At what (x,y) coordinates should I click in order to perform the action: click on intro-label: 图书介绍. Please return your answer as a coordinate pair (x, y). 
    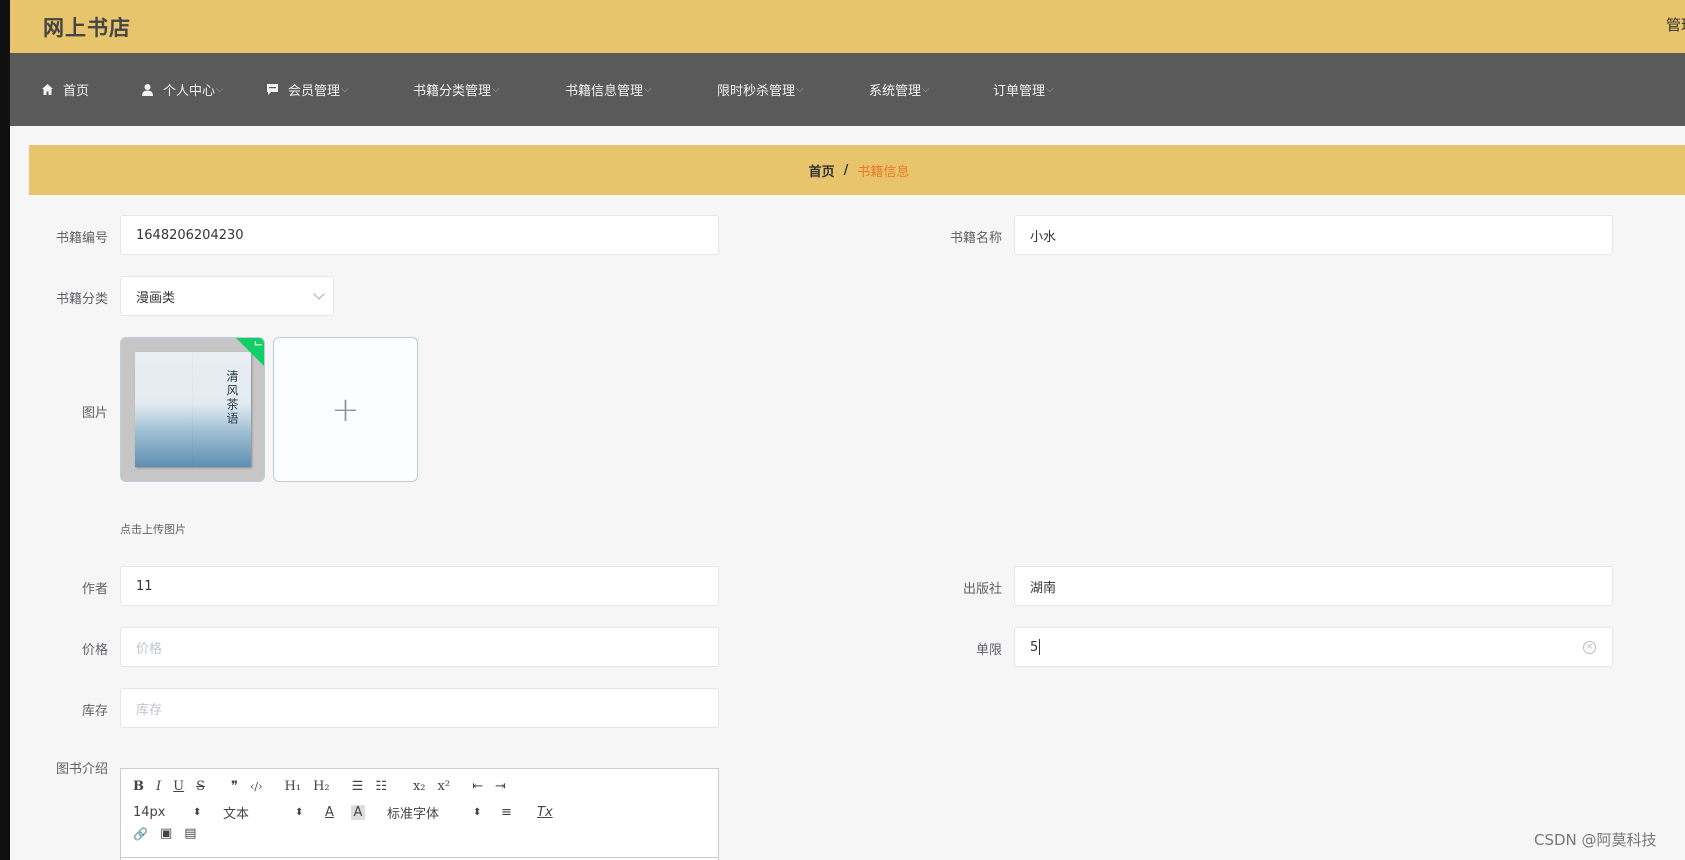
    Looking at the image, I should click on (81, 769).